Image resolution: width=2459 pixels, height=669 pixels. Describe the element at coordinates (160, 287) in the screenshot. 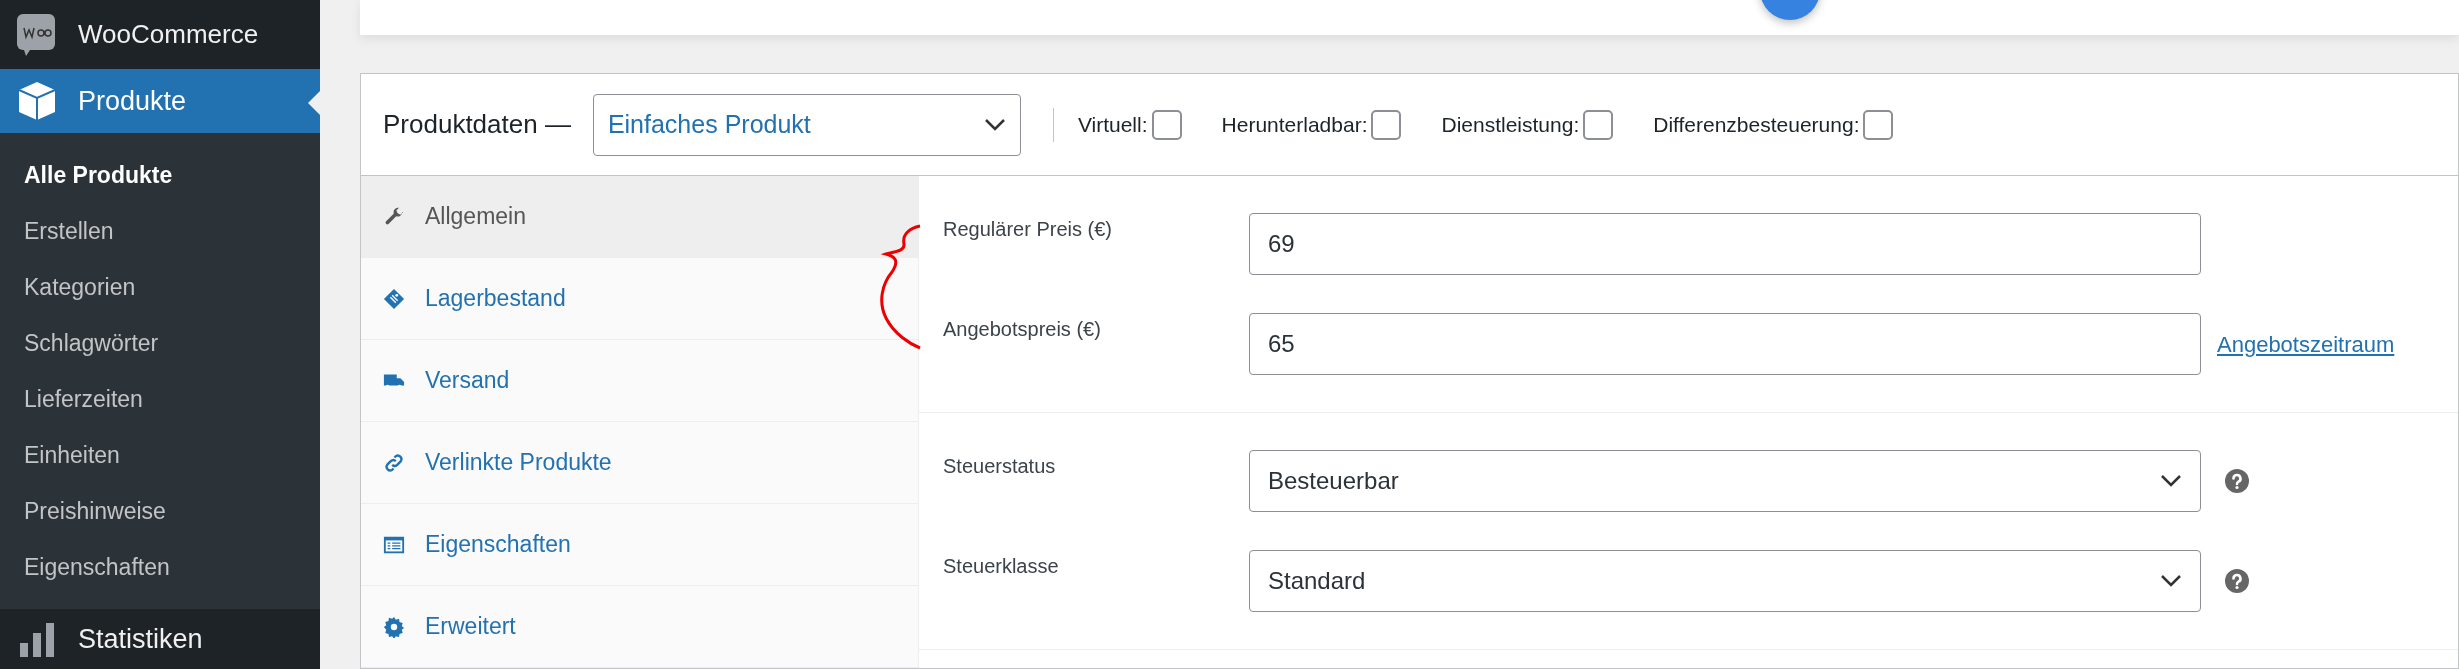

I see `submenu-item: Kategorien` at that location.